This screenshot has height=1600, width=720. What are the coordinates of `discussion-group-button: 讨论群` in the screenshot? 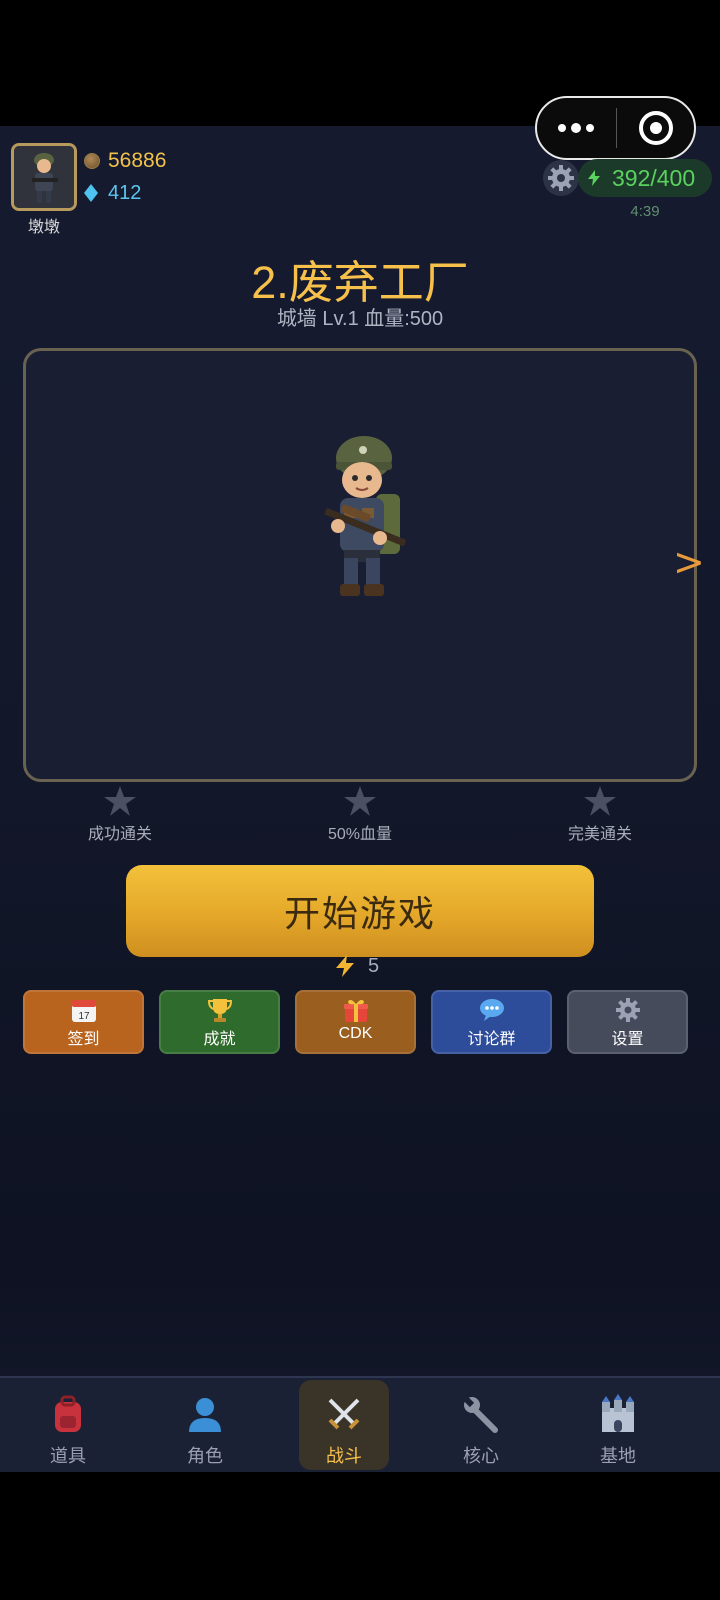 It's located at (491, 1022).